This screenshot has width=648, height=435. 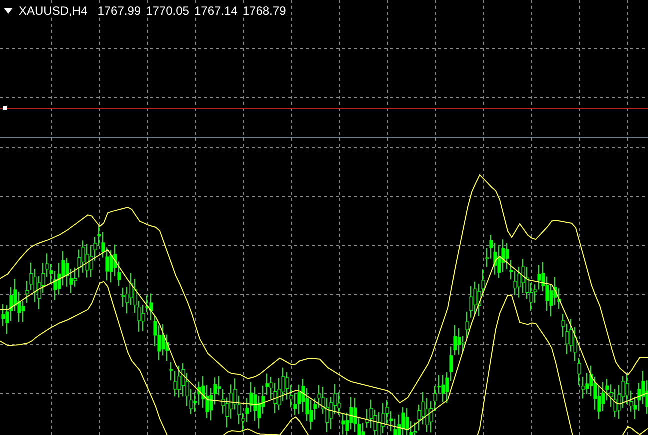 What do you see at coordinates (8, 11) in the screenshot?
I see `dropdown-triangle-icon` at bounding box center [8, 11].